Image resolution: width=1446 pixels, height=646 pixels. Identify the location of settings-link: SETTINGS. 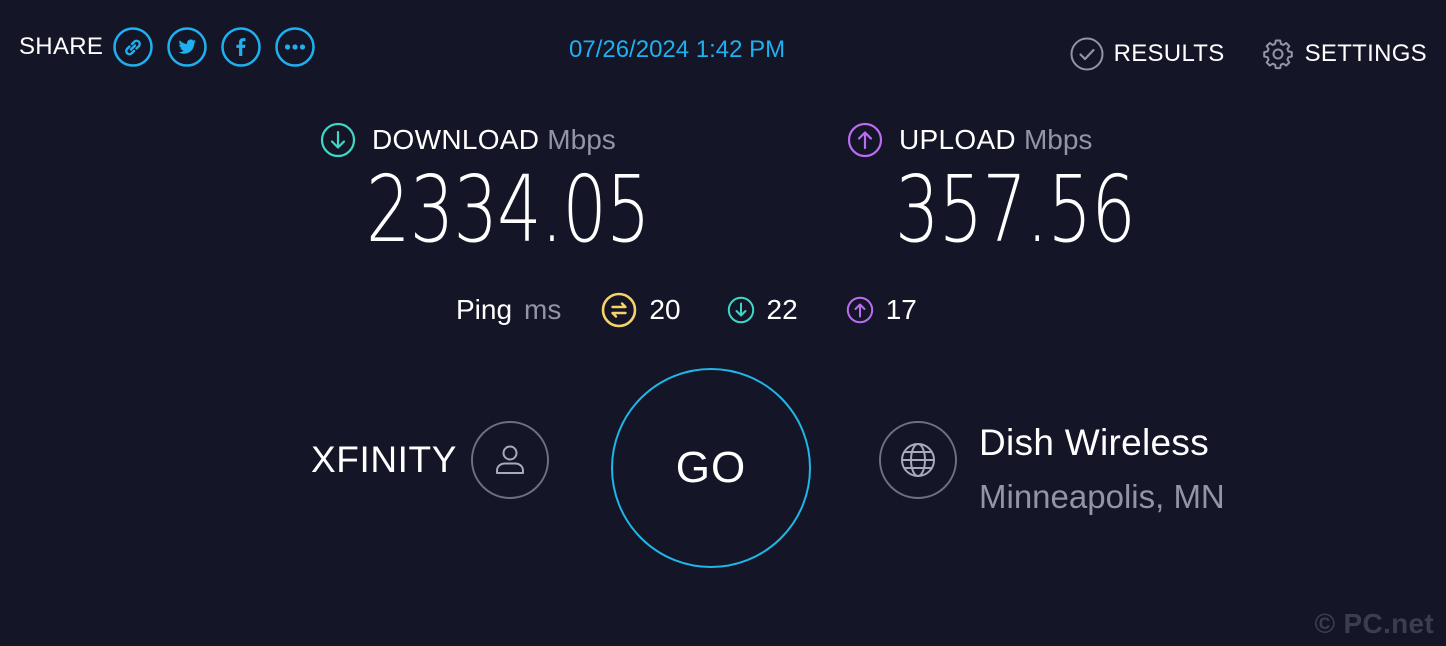
(1344, 54).